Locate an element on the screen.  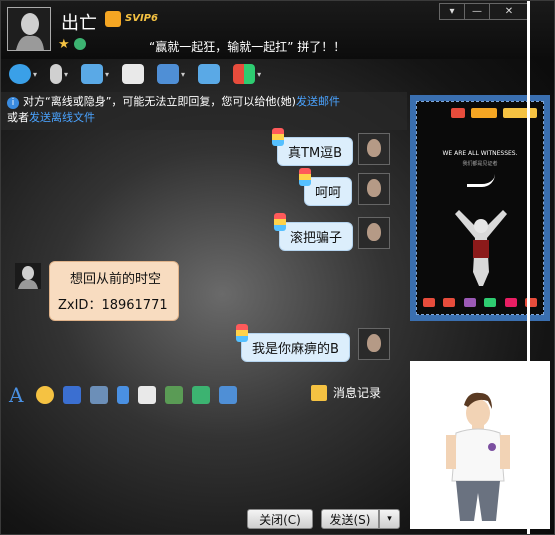
outgoing-message: 真TM逗B is located at coordinates (313, 147).